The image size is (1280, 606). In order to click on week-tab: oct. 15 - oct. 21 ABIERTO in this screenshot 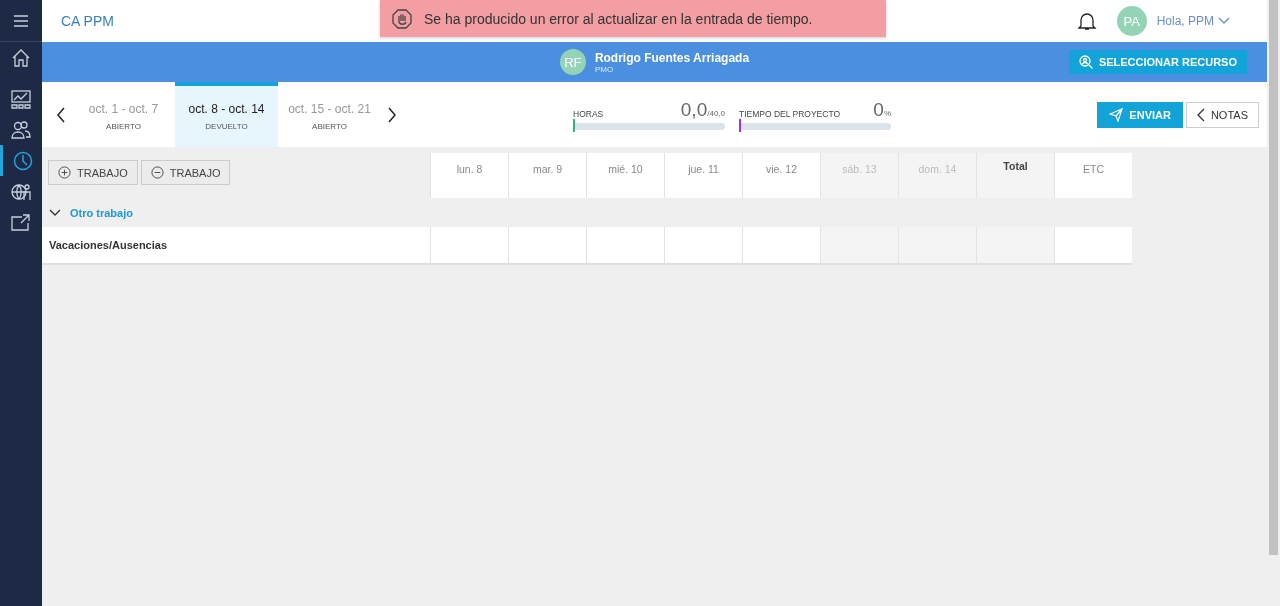, I will do `click(329, 114)`.